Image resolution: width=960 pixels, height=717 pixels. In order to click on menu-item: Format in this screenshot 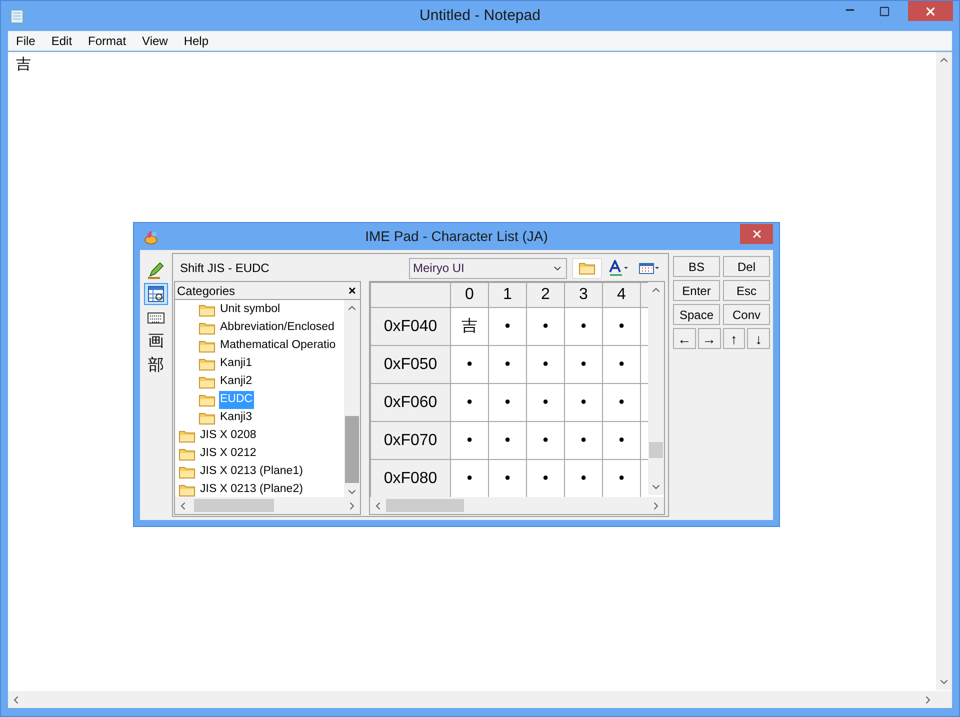, I will do `click(107, 41)`.